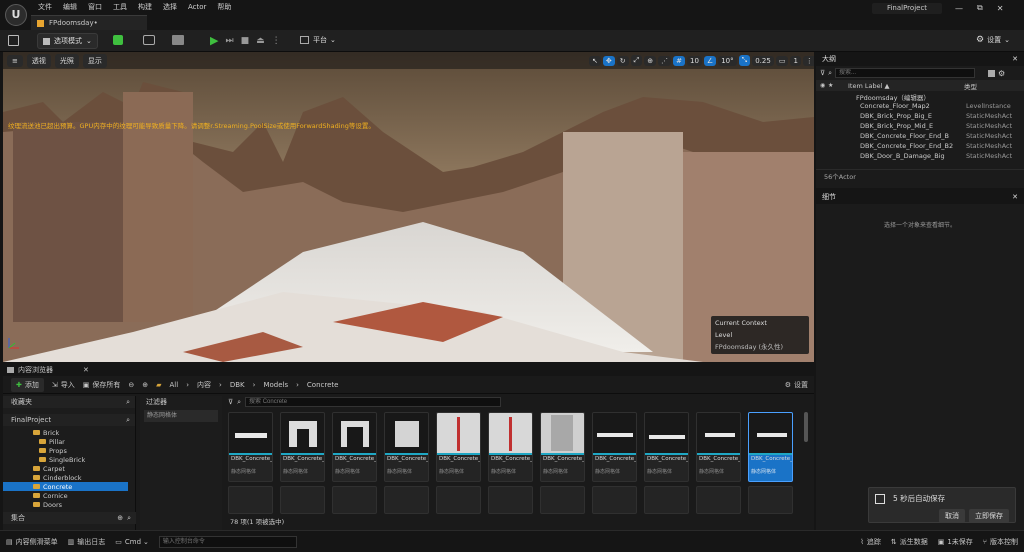  I want to click on menu-edit: 编辑, so click(70, 7).